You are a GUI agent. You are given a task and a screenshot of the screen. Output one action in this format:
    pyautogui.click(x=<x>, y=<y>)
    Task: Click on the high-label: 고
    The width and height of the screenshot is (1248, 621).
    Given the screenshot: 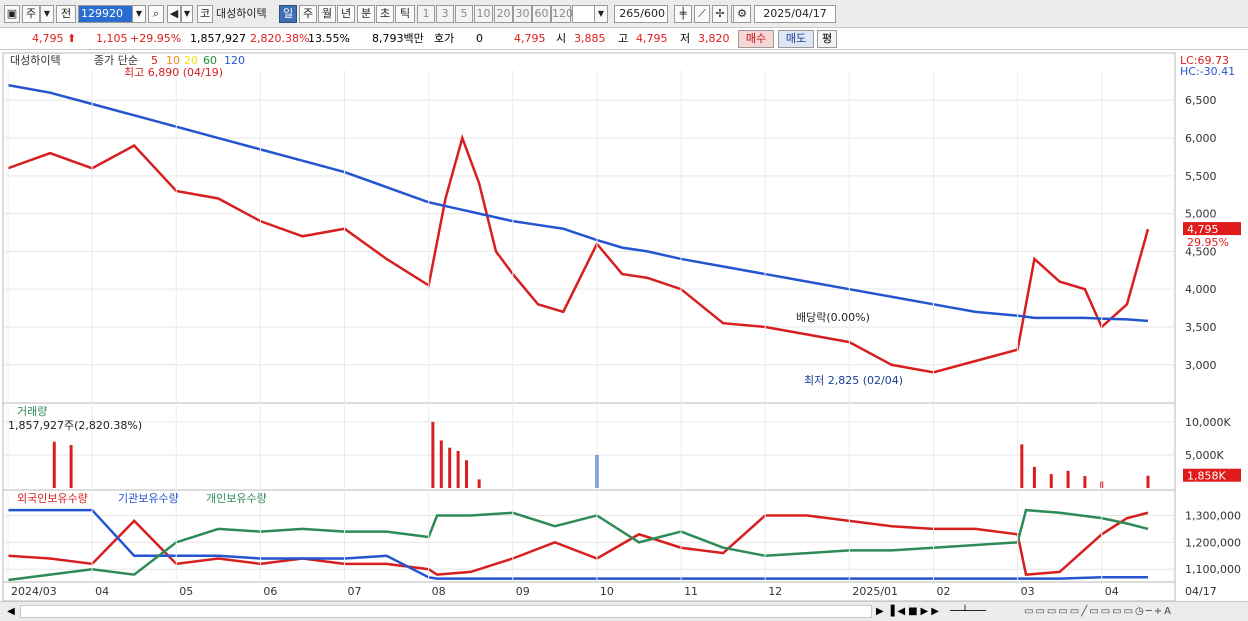 What is the action you would take?
    pyautogui.click(x=623, y=38)
    